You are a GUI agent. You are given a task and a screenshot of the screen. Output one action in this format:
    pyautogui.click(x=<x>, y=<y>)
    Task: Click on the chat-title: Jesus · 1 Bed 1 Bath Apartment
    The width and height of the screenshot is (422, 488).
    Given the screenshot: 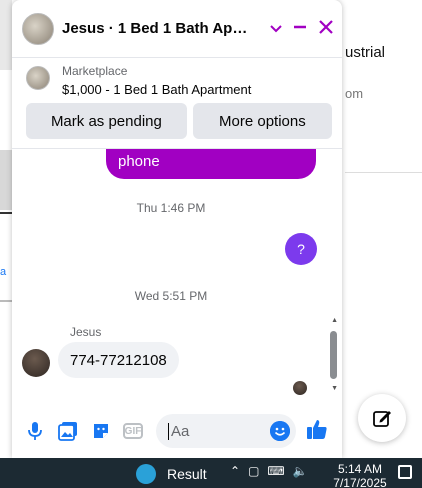 What is the action you would take?
    pyautogui.click(x=155, y=28)
    